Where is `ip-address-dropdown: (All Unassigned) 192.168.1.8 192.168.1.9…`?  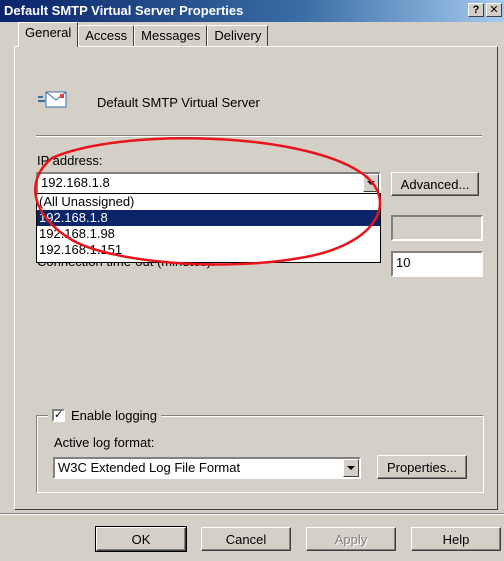
ip-address-dropdown: (All Unassigned) 192.168.1.8 192.168.1.9… is located at coordinates (208, 228).